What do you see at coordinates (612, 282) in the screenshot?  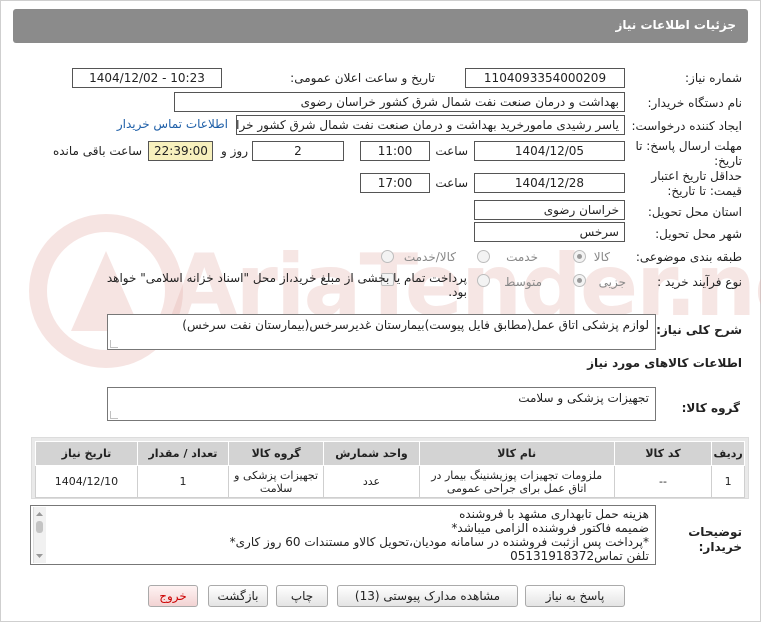 I see `process-option-minor: جزیی` at bounding box center [612, 282].